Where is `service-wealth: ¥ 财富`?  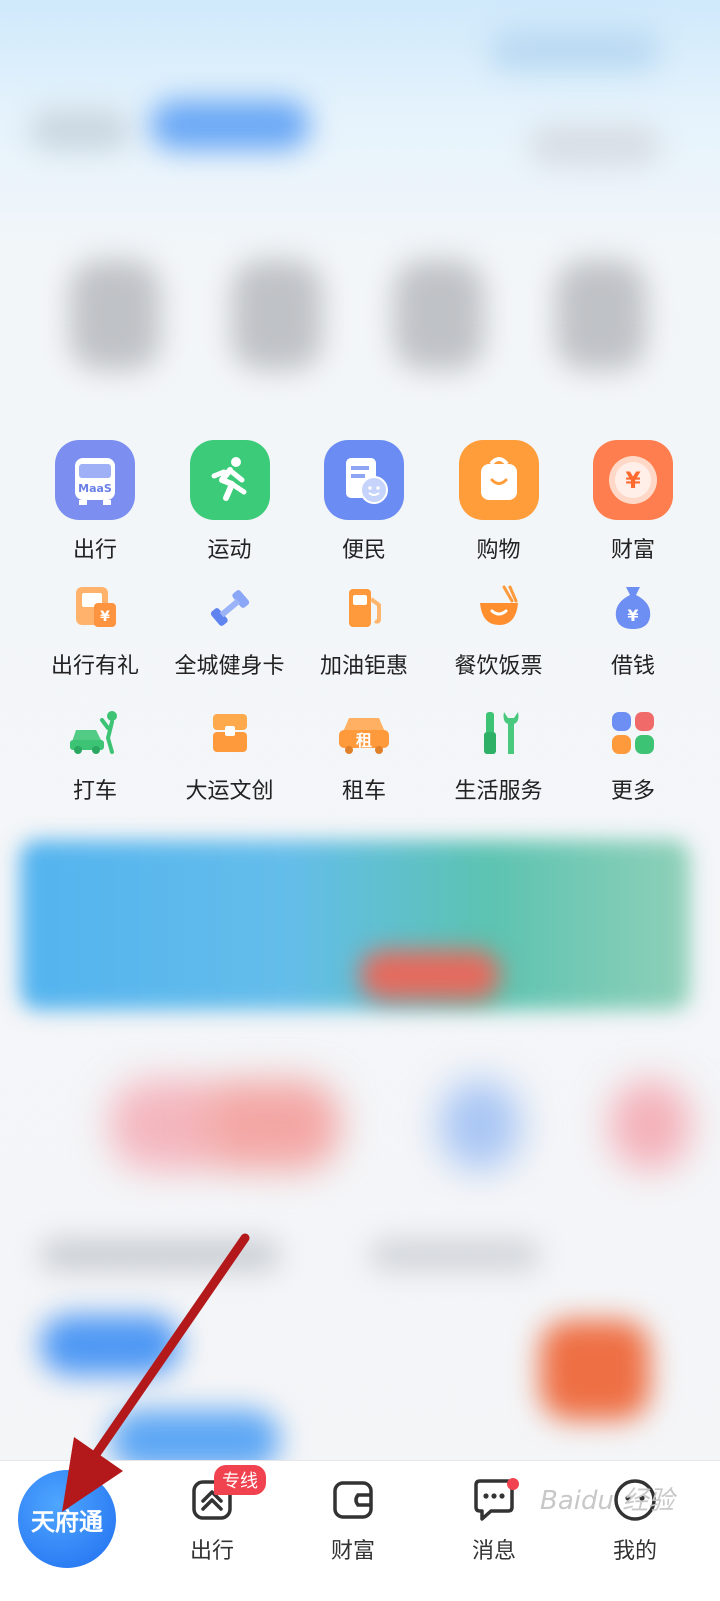 service-wealth: ¥ 财富 is located at coordinates (633, 502).